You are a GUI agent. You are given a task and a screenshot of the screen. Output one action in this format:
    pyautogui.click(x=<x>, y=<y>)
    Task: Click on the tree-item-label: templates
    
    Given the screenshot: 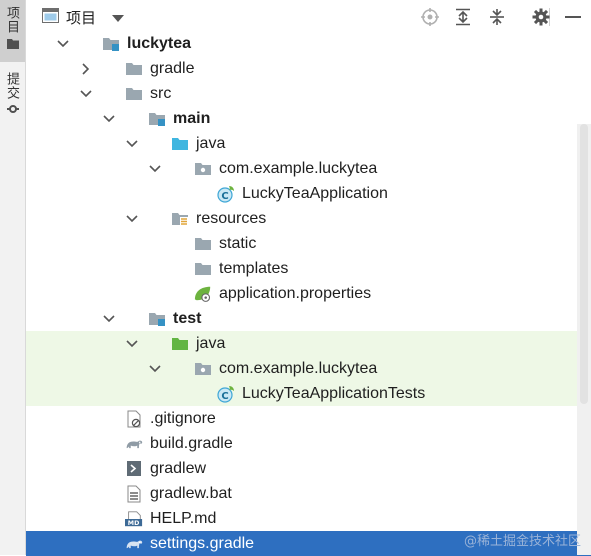 What is the action you would take?
    pyautogui.click(x=254, y=268)
    